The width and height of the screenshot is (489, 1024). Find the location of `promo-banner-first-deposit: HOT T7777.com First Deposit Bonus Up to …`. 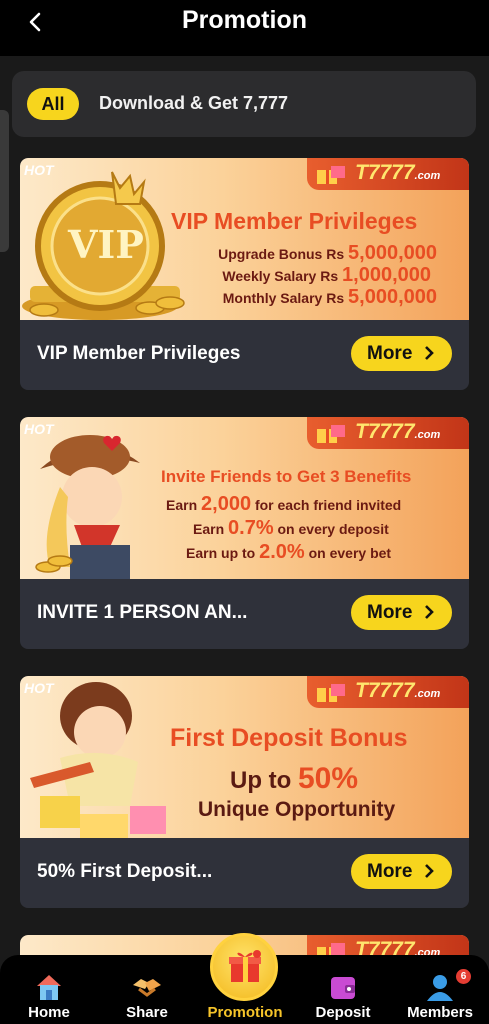

promo-banner-first-deposit: HOT T7777.com First Deposit Bonus Up to … is located at coordinates (244, 757).